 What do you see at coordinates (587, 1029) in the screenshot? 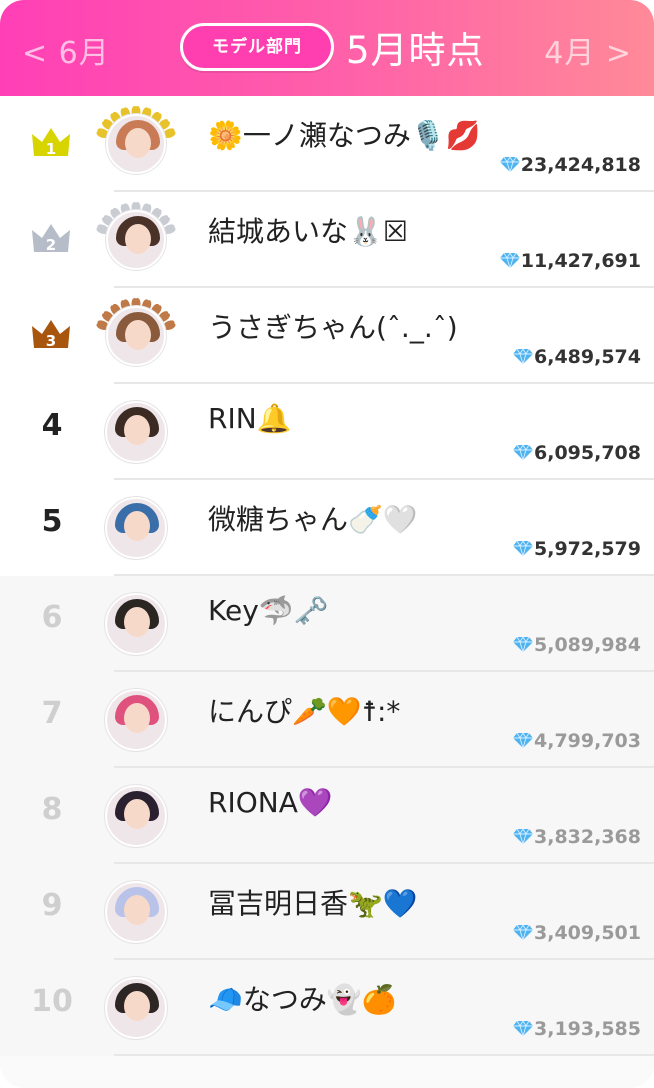
I see `score-value: 3,193,585` at bounding box center [587, 1029].